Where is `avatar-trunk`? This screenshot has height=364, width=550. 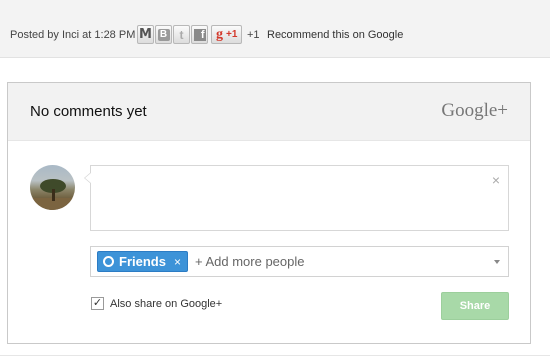 avatar-trunk is located at coordinates (53, 195).